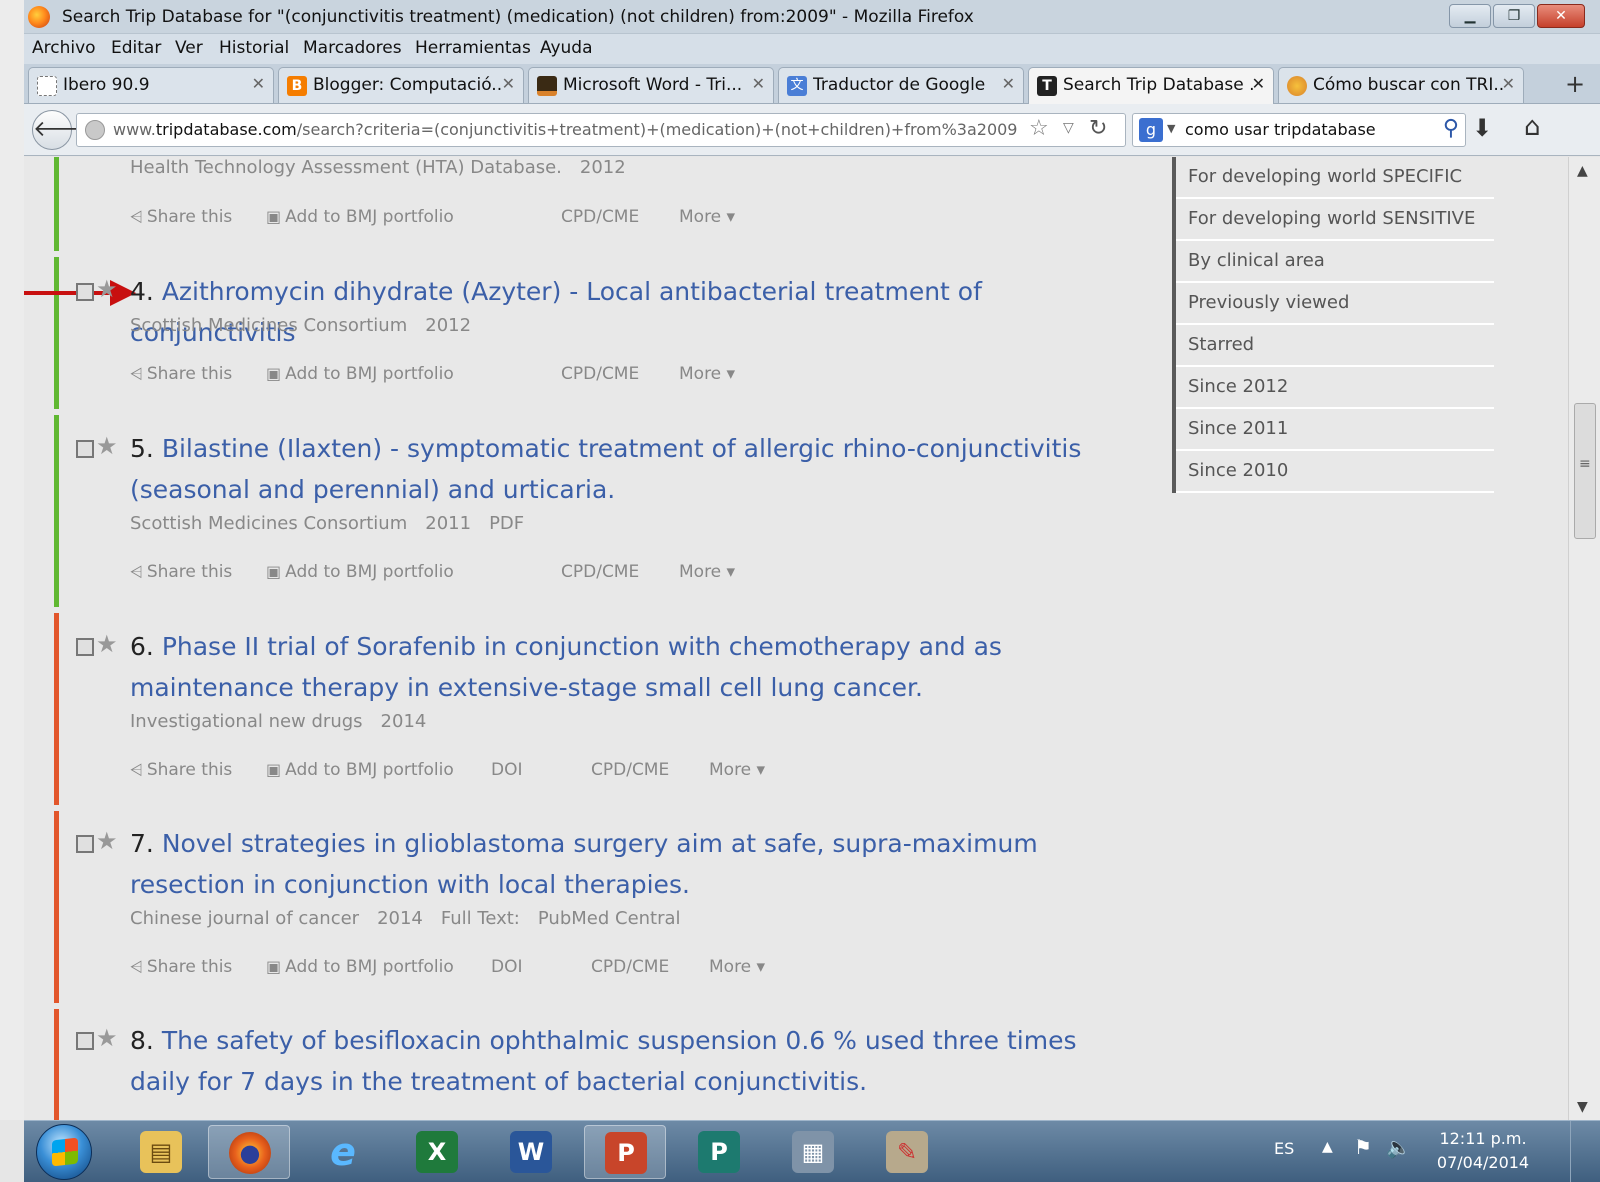 This screenshot has height=1182, width=1600. I want to click on start-button, so click(64, 1152).